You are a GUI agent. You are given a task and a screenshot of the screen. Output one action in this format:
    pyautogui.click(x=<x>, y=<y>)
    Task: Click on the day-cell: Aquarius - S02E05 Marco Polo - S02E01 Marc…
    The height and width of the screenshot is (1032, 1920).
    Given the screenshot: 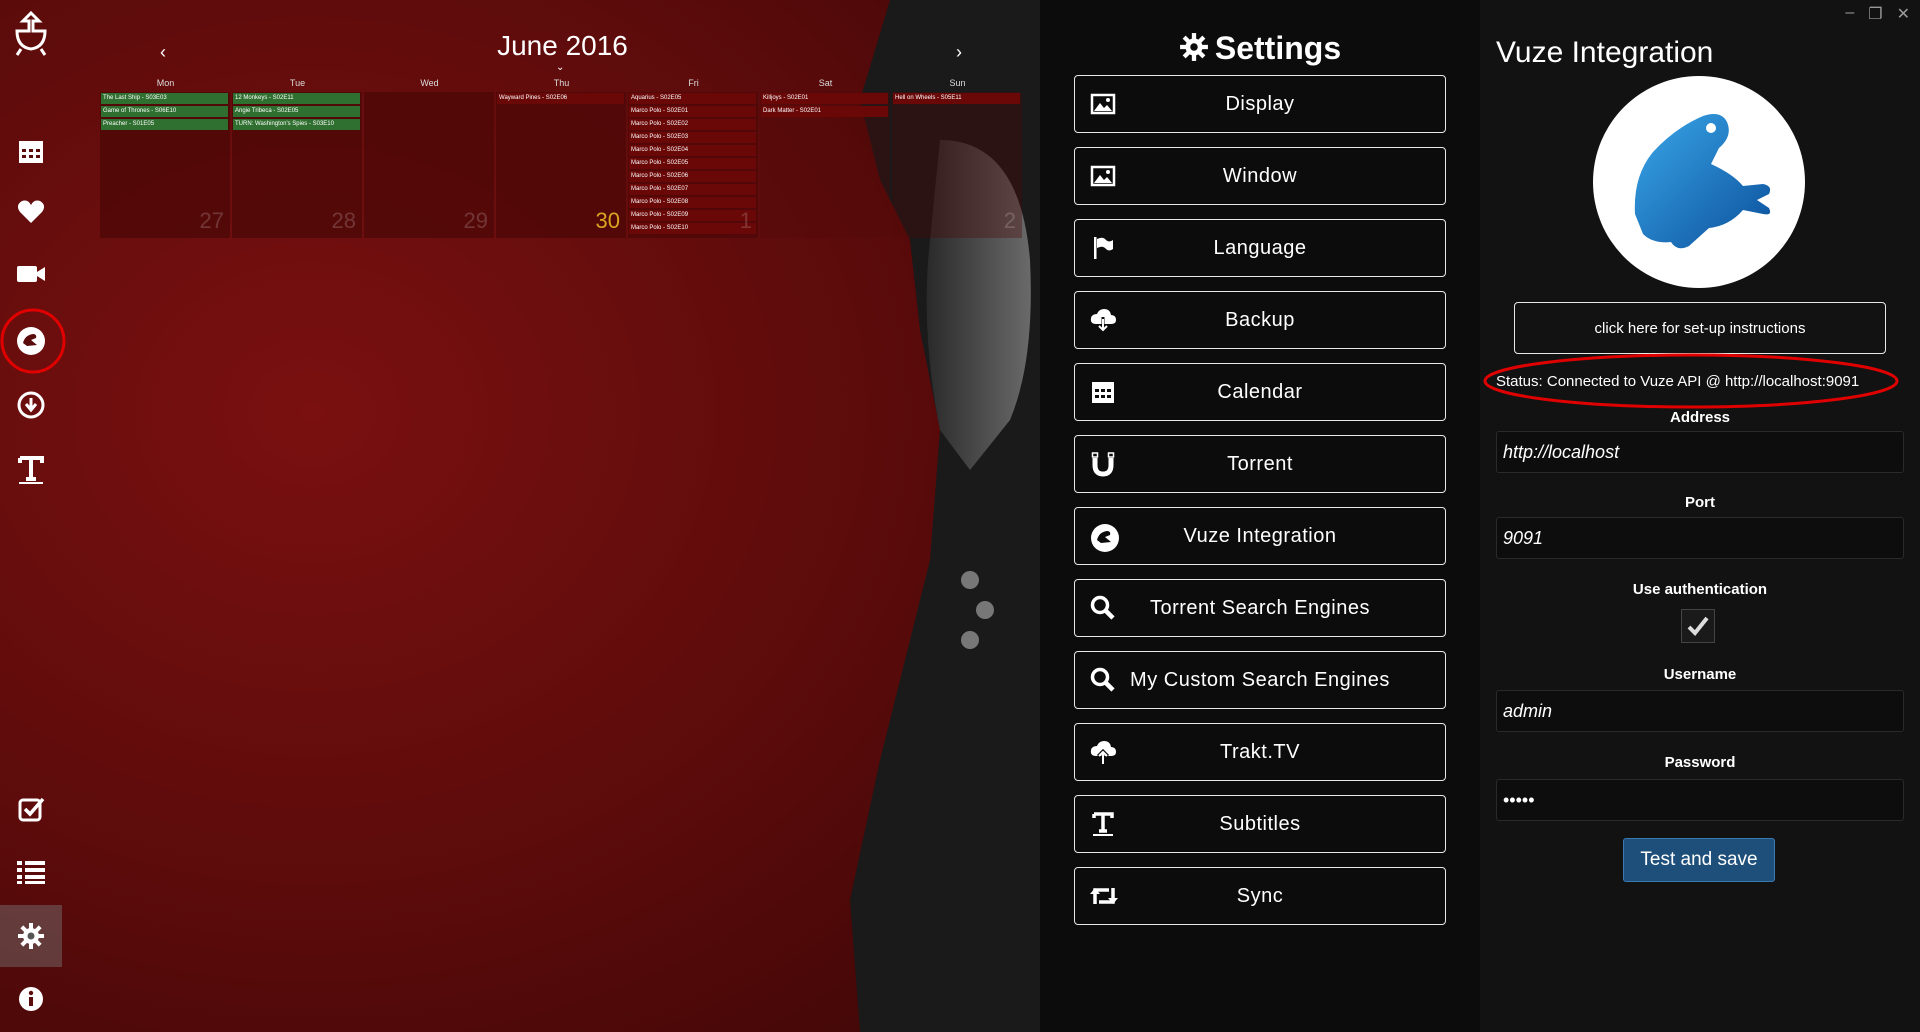 What is the action you would take?
    pyautogui.click(x=693, y=165)
    